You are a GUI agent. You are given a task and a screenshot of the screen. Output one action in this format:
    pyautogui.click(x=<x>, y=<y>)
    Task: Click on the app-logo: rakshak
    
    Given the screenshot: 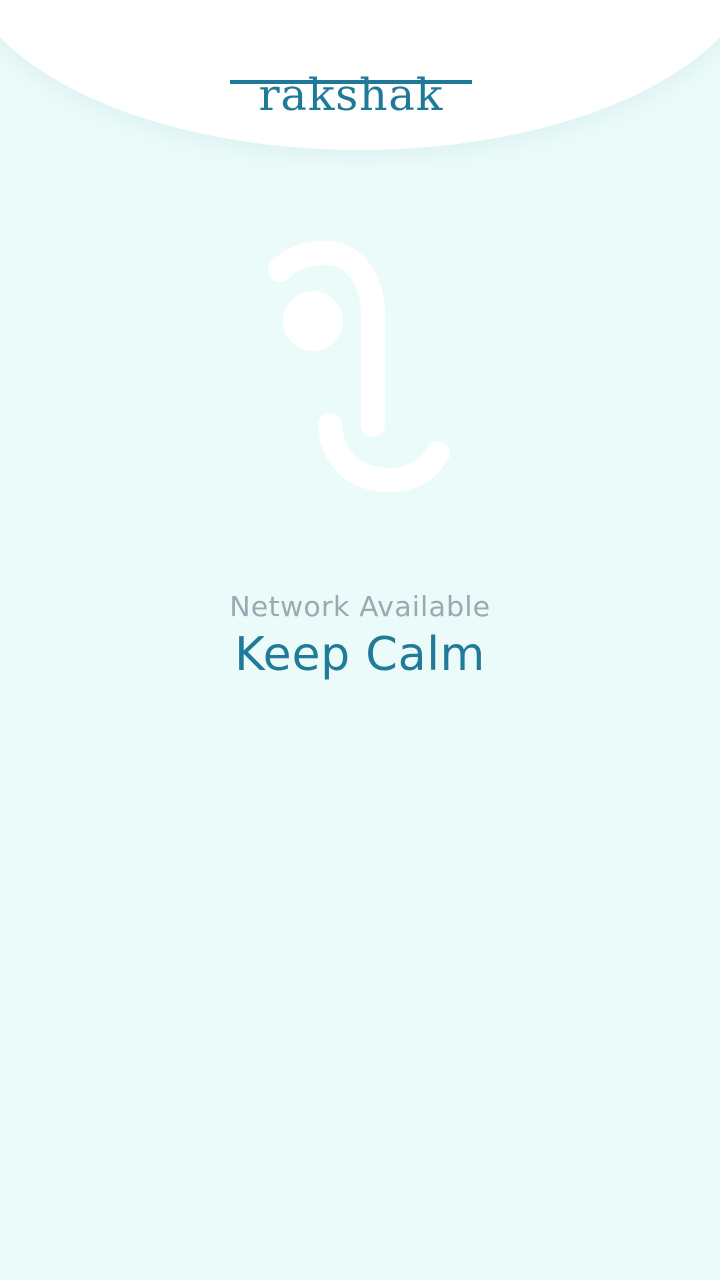 What is the action you would take?
    pyautogui.click(x=360, y=95)
    